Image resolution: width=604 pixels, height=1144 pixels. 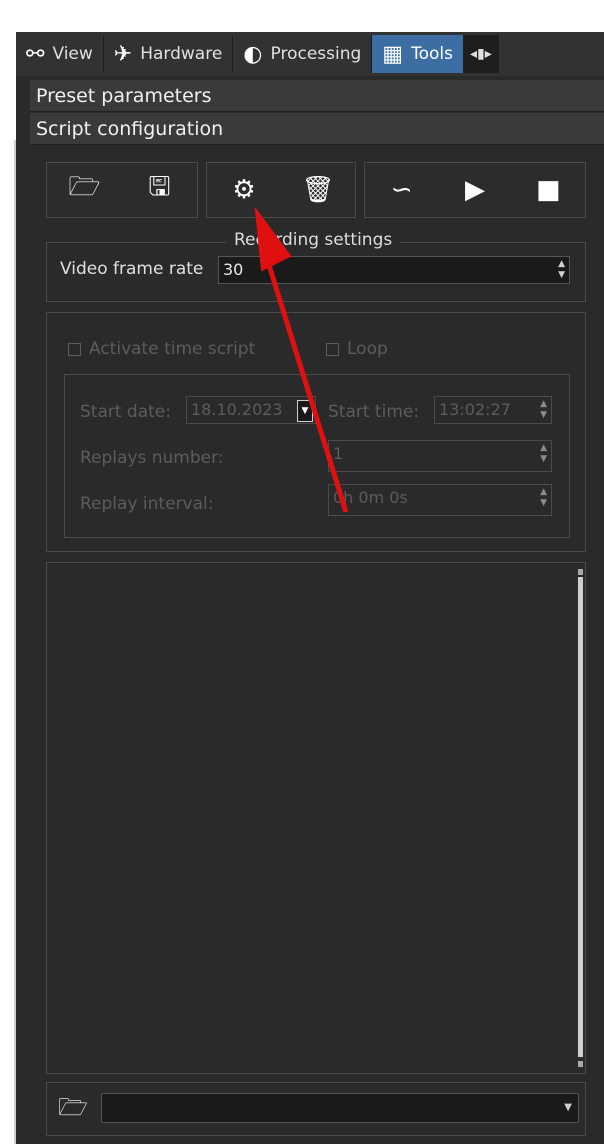 I want to click on annotation-arrow, so click(x=301, y=359).